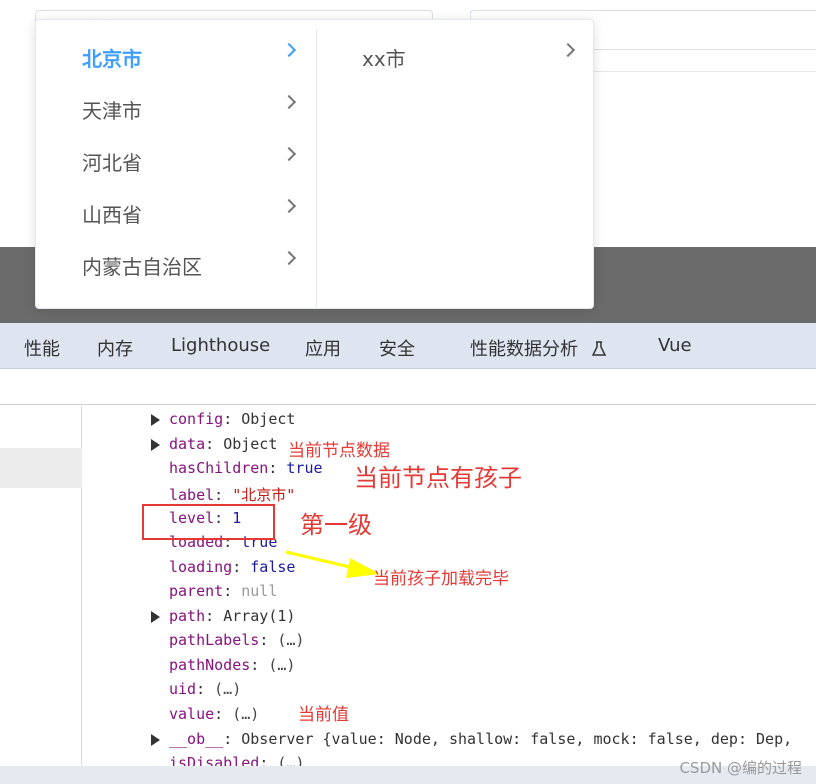  Describe the element at coordinates (196, 419) in the screenshot. I see `prop-key: config` at that location.